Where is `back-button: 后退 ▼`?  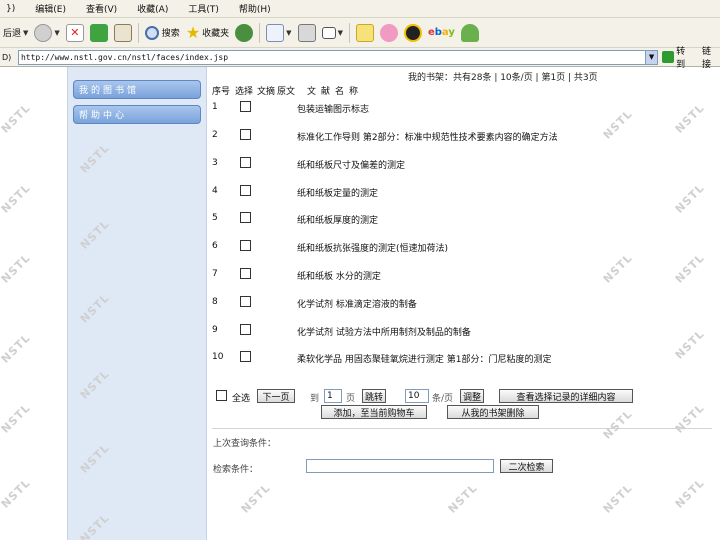
back-button: 后退 ▼ is located at coordinates (15, 33).